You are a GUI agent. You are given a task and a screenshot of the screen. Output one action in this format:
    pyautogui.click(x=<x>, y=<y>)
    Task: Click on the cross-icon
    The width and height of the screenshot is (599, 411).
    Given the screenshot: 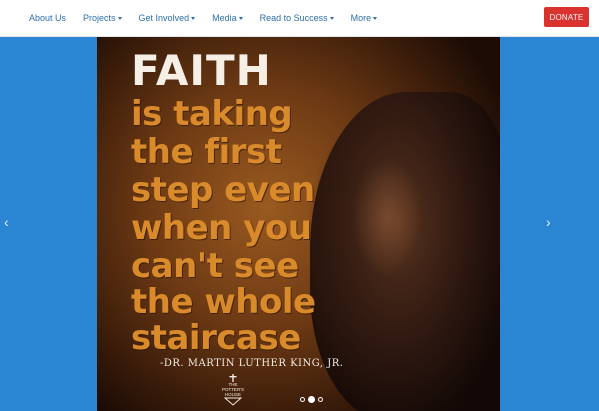 What is the action you would take?
    pyautogui.click(x=233, y=378)
    